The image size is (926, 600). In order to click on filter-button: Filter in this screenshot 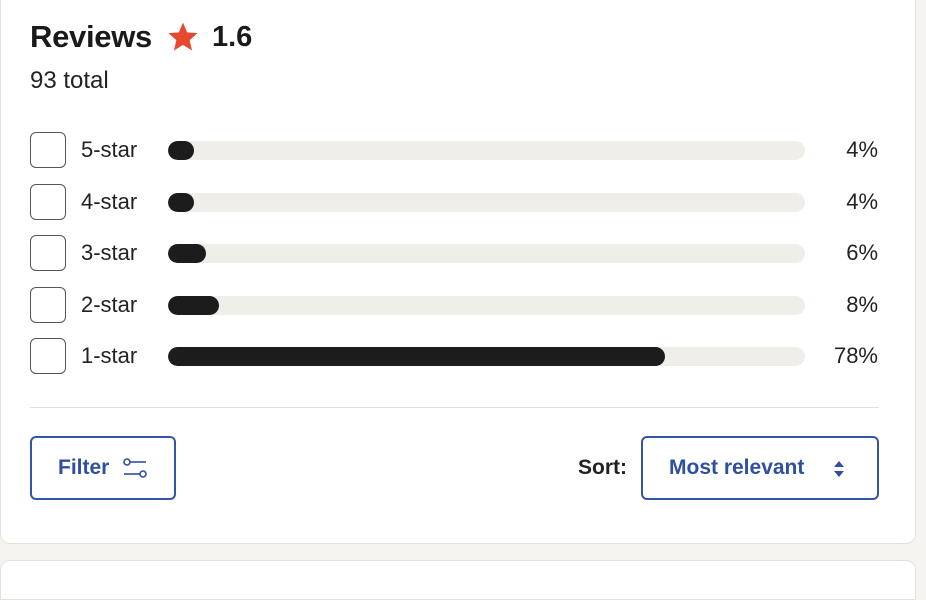, I will do `click(103, 468)`.